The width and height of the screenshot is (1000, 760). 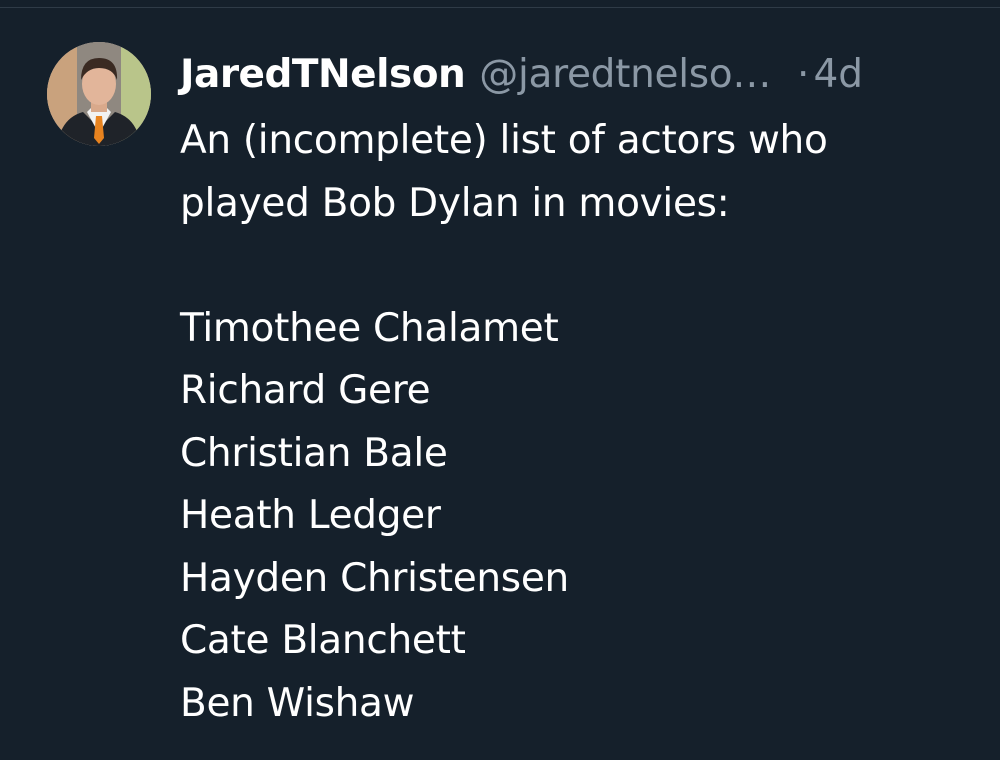 I want to click on author-display-name: JaredTNelson, so click(x=323, y=75).